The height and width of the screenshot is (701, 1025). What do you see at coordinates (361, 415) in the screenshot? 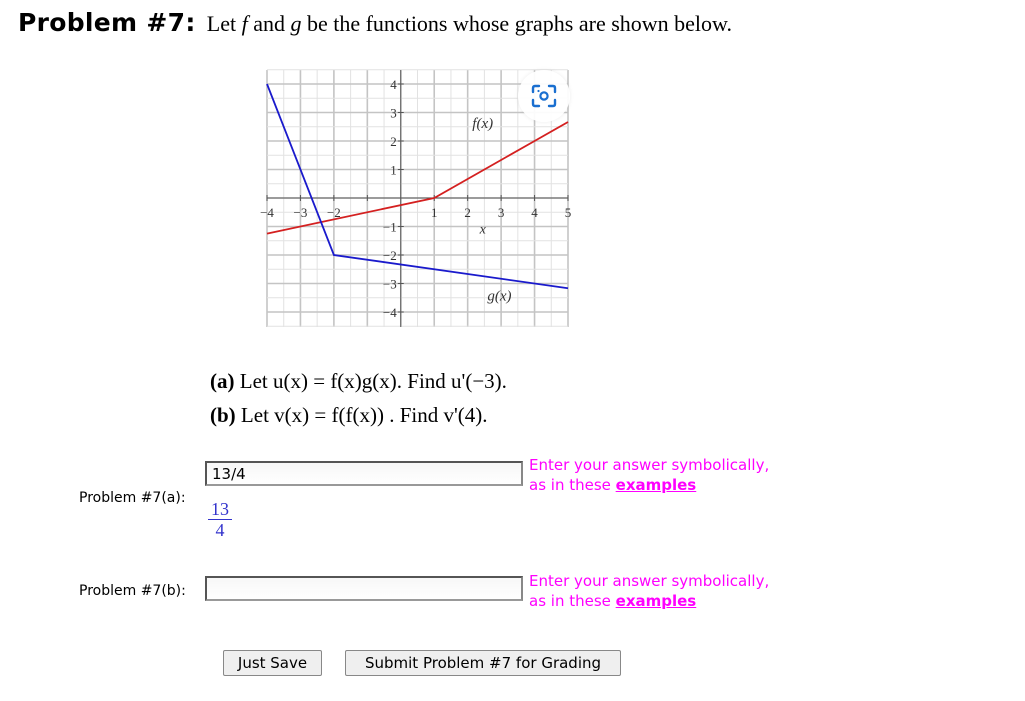
I see `question-b-text: Let v(x) = f(f(x)) . Find v'(4).` at bounding box center [361, 415].